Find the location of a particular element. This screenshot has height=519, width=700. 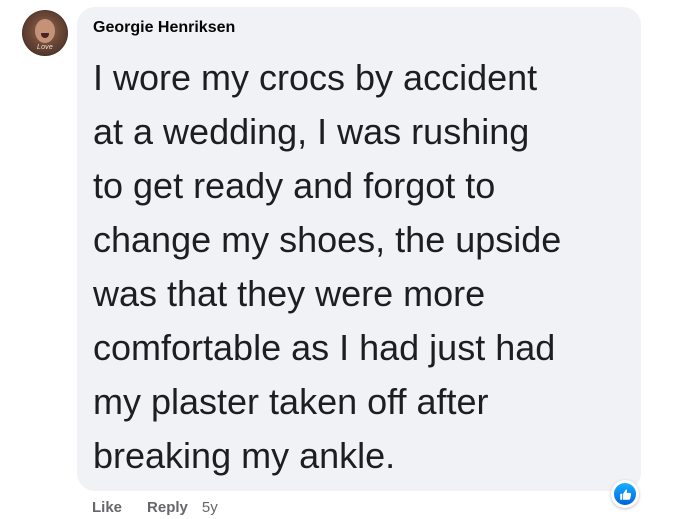

comment-author: Georgie Henriksen is located at coordinates (164, 28).